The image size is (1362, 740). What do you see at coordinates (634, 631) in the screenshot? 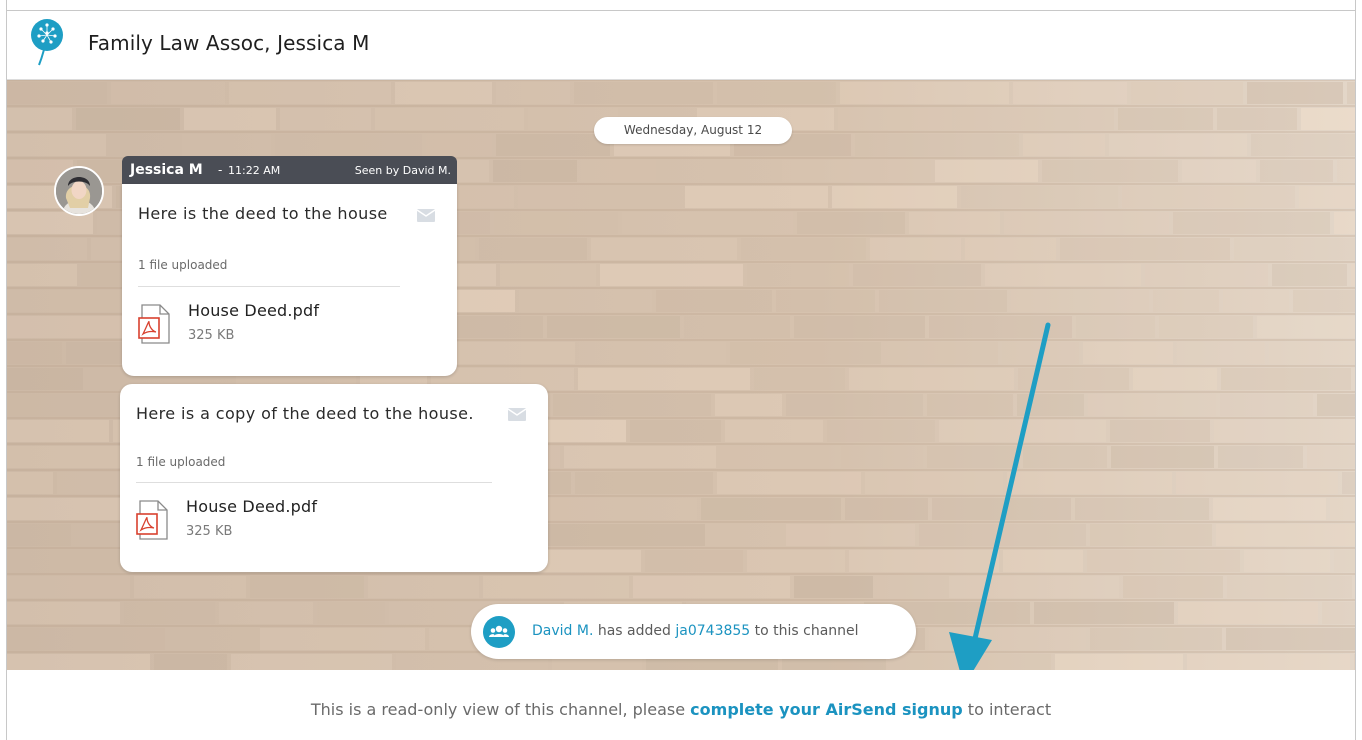
I see `notice-verb: has added` at bounding box center [634, 631].